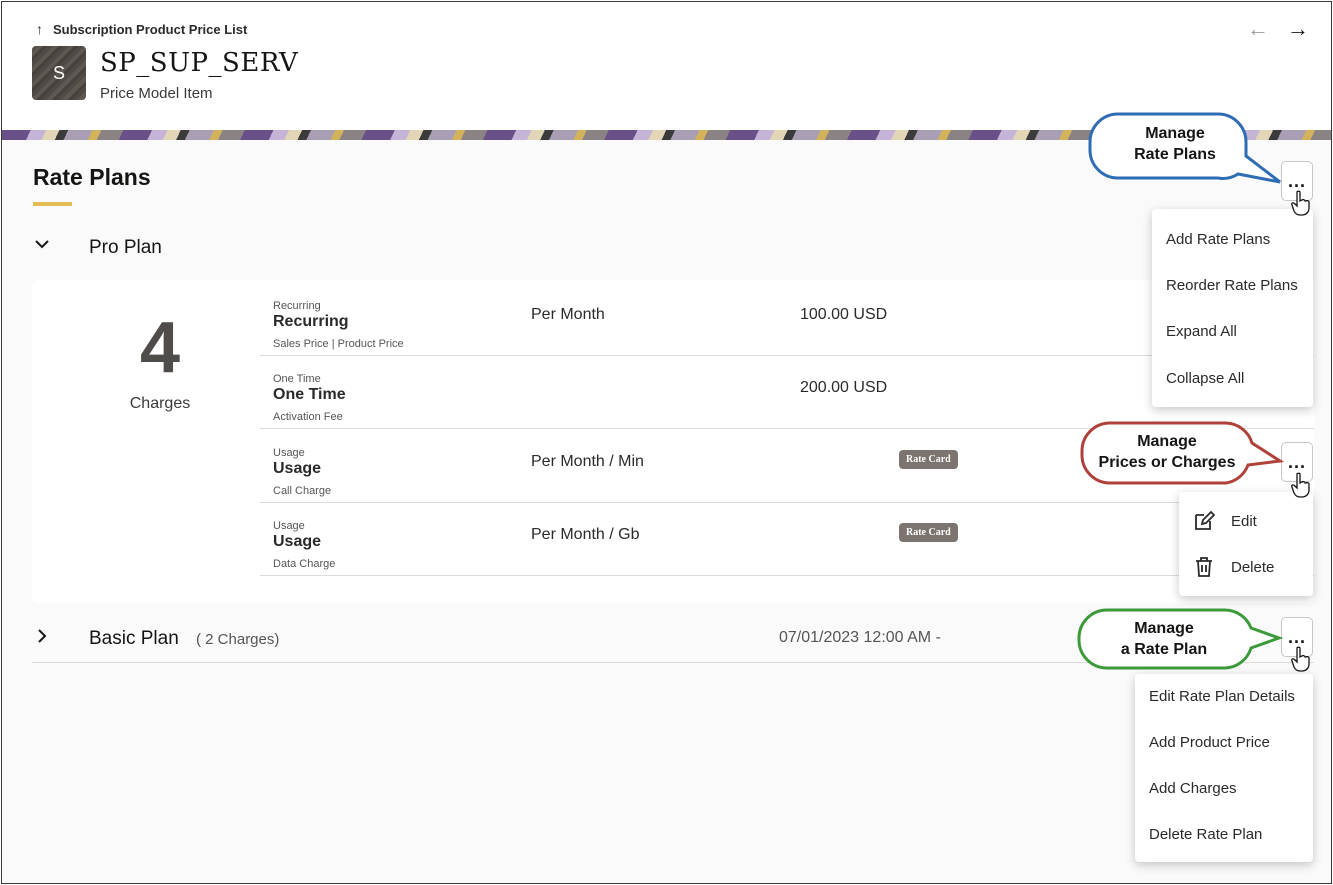 The height and width of the screenshot is (885, 1333). I want to click on charge-amount: 200.00 USD, so click(844, 387).